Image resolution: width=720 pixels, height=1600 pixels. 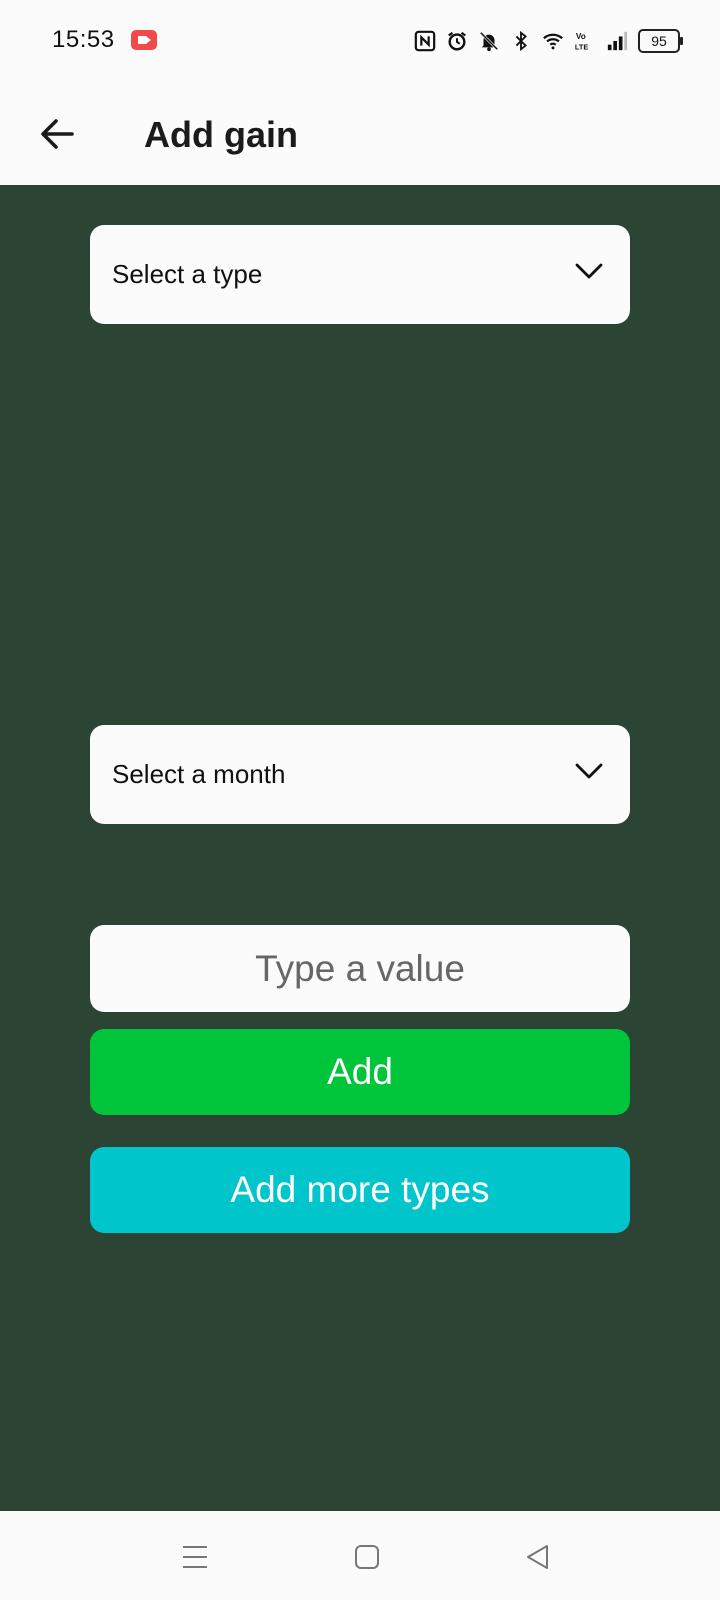 What do you see at coordinates (83, 39) in the screenshot?
I see `status-time: 15:53` at bounding box center [83, 39].